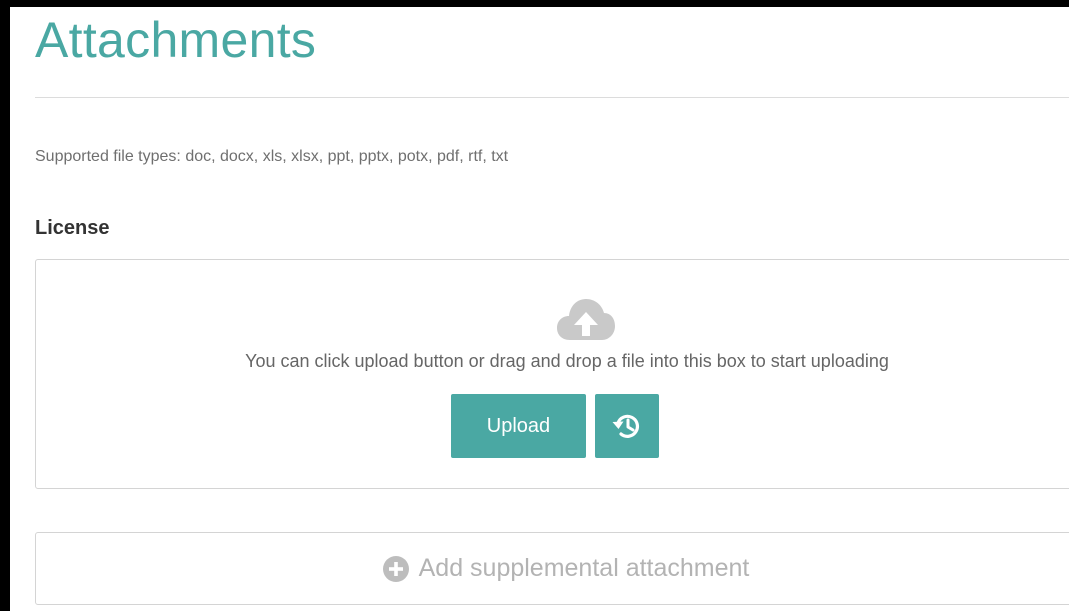 This screenshot has width=1069, height=611. I want to click on add-supplemental-label: Add supplemental attachment, so click(584, 568).